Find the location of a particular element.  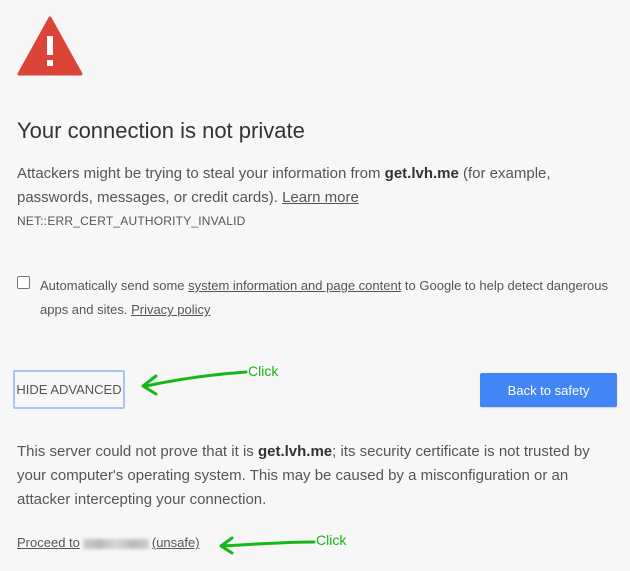

details-text-1: This server could not prove that it is is located at coordinates (137, 451).